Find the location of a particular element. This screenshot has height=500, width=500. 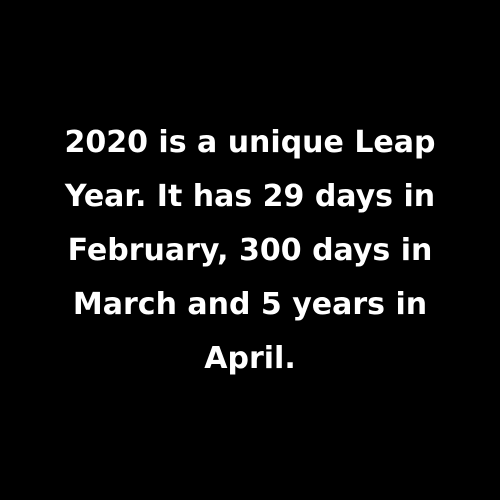

caption-line-1: 2020 is a unique Leap is located at coordinates (250, 142).